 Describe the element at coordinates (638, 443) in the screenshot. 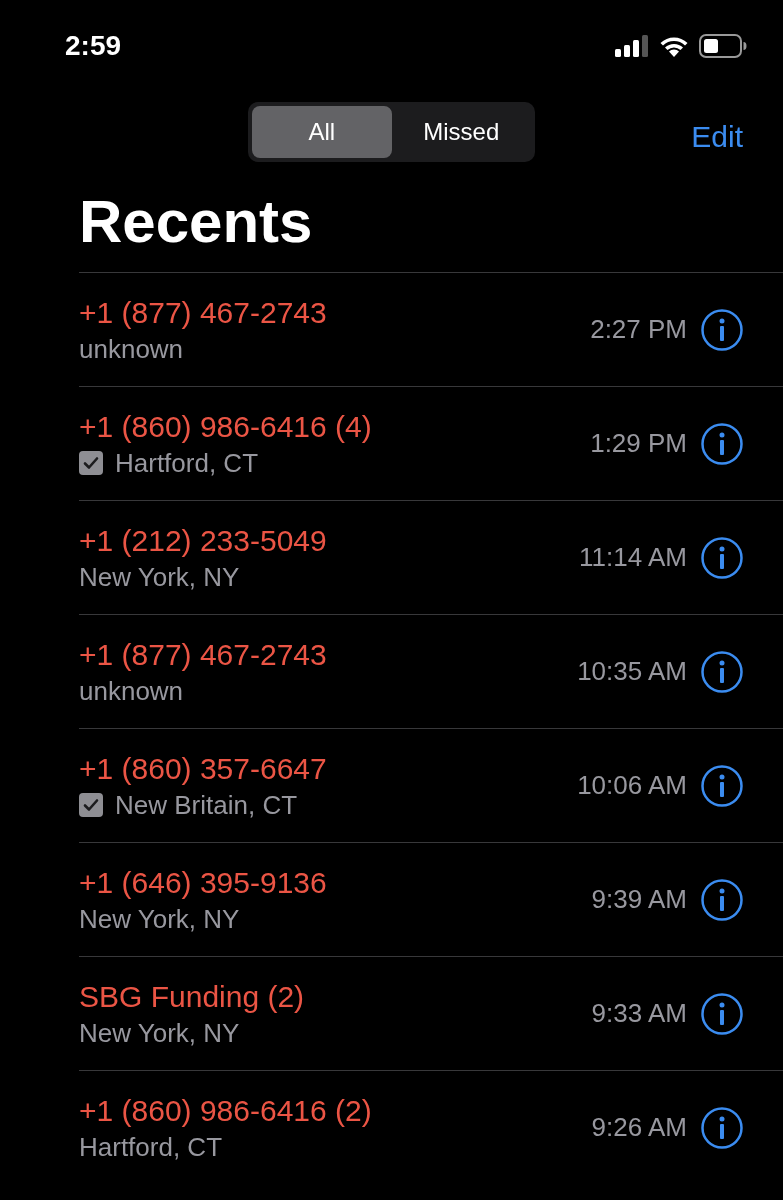

I see `call-time: 1:29 PM` at that location.